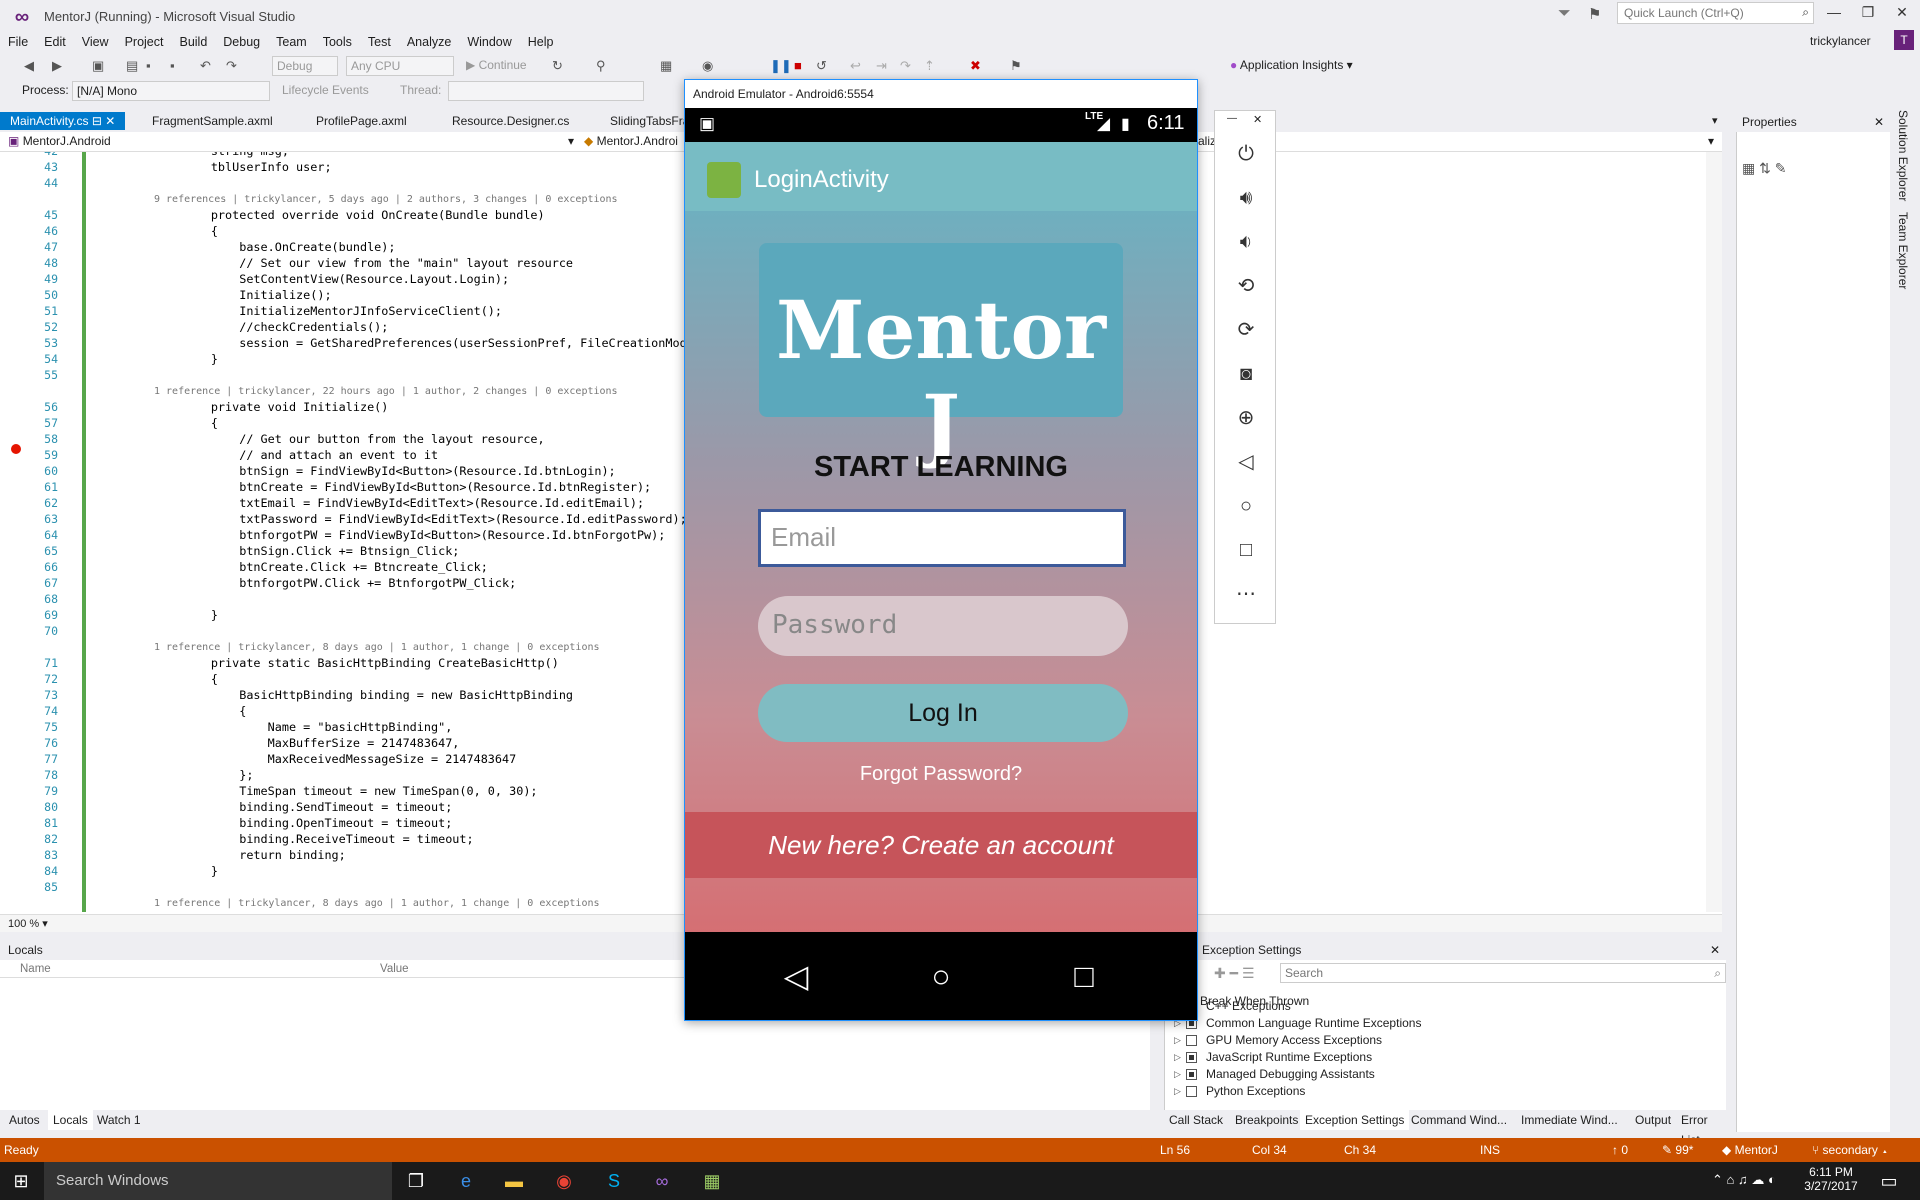  I want to click on branch-button: ⑂ secondary ▴, so click(1850, 1150).